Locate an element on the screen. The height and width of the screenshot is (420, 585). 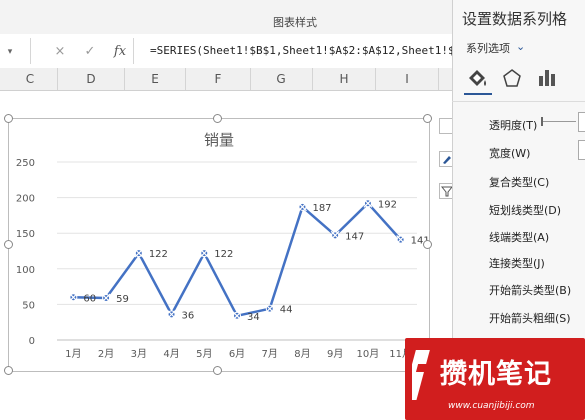
option-cap-type: 线端类型(A) is located at coordinates (519, 237).